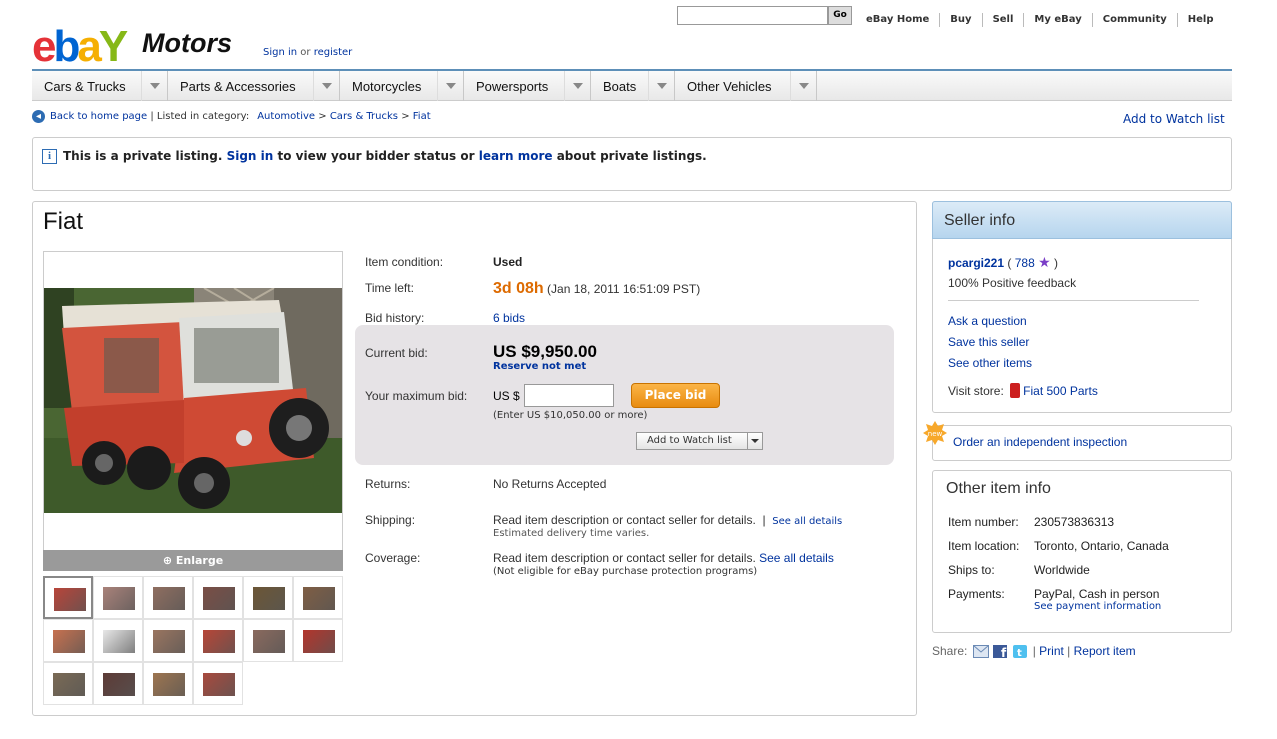  I want to click on search-input, so click(752, 15).